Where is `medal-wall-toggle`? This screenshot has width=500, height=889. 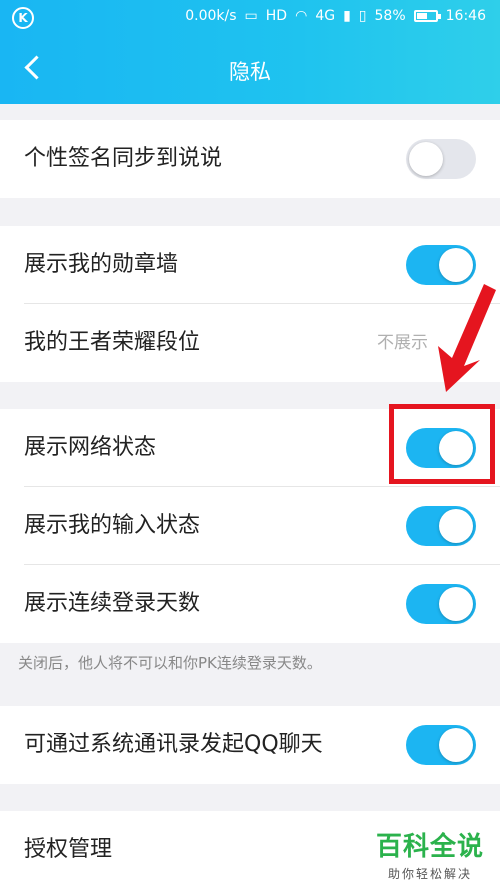 medal-wall-toggle is located at coordinates (441, 265).